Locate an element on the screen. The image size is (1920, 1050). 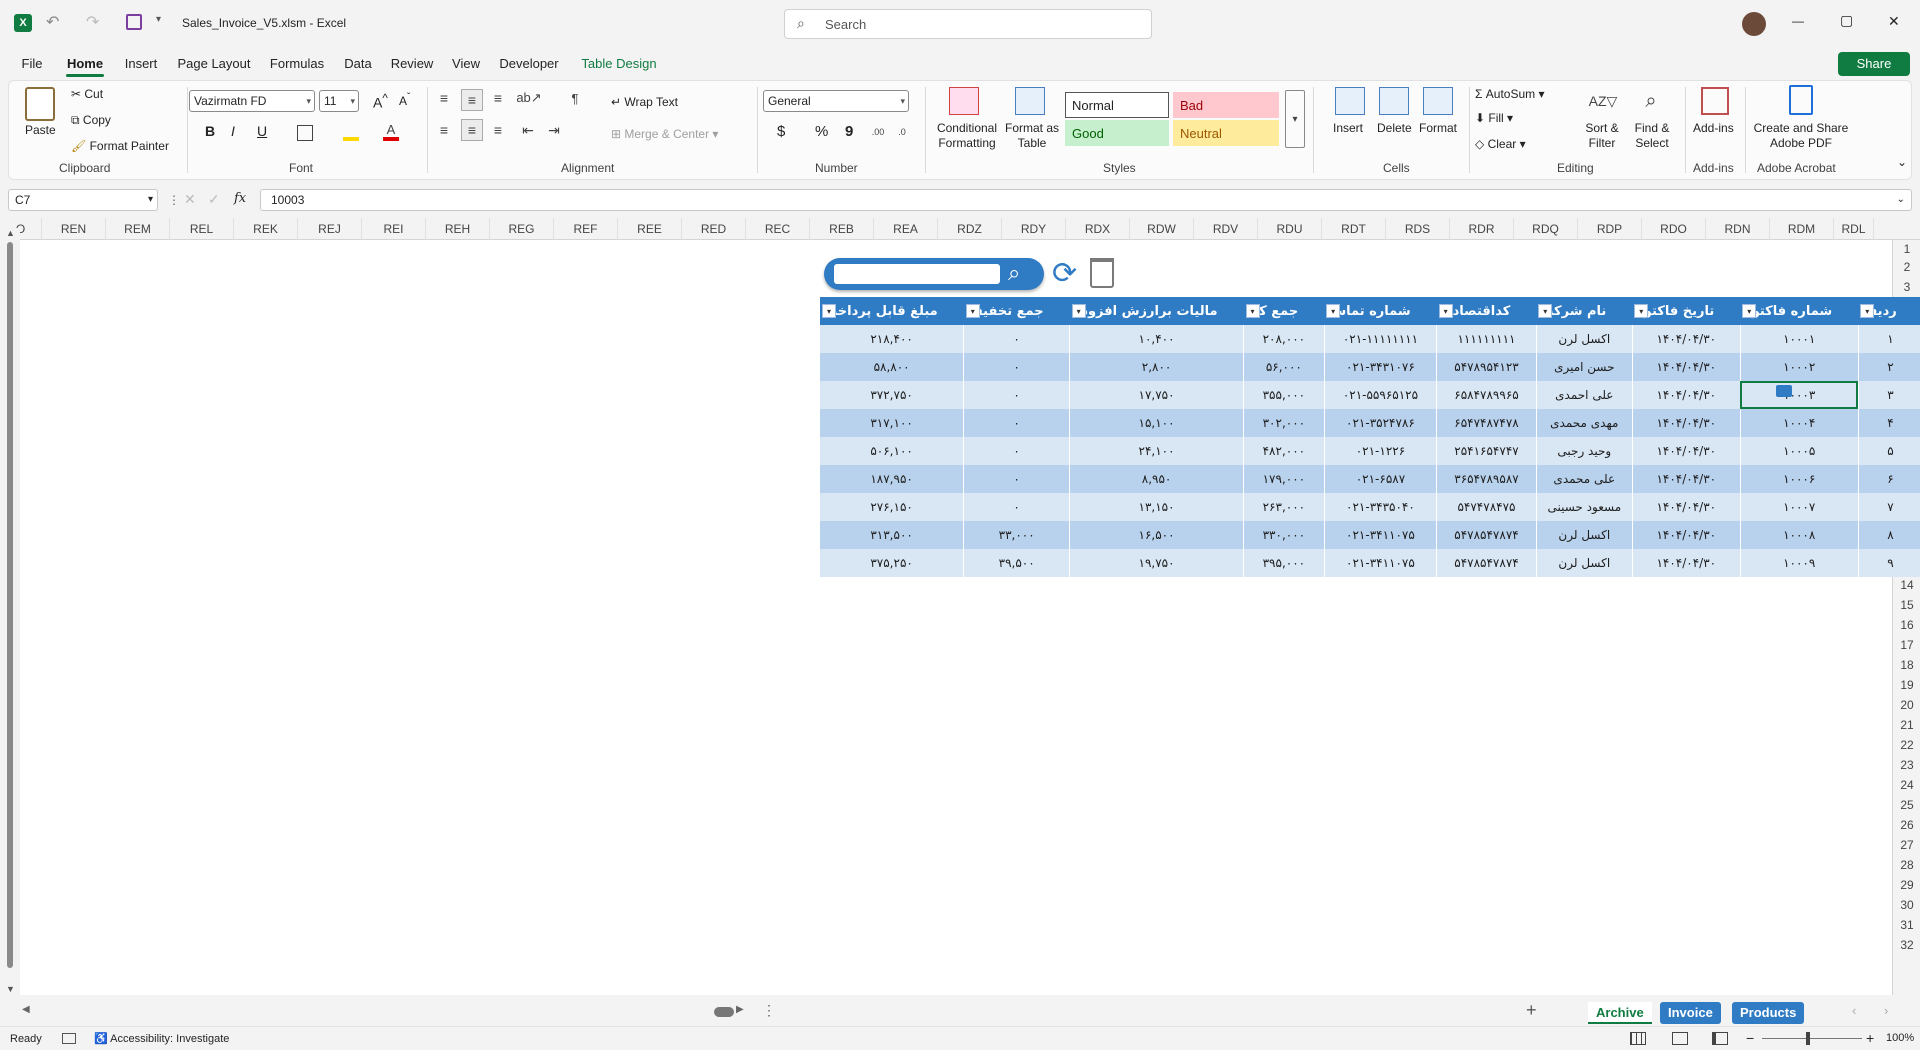
close-button: ✕ is located at coordinates (1894, 21).